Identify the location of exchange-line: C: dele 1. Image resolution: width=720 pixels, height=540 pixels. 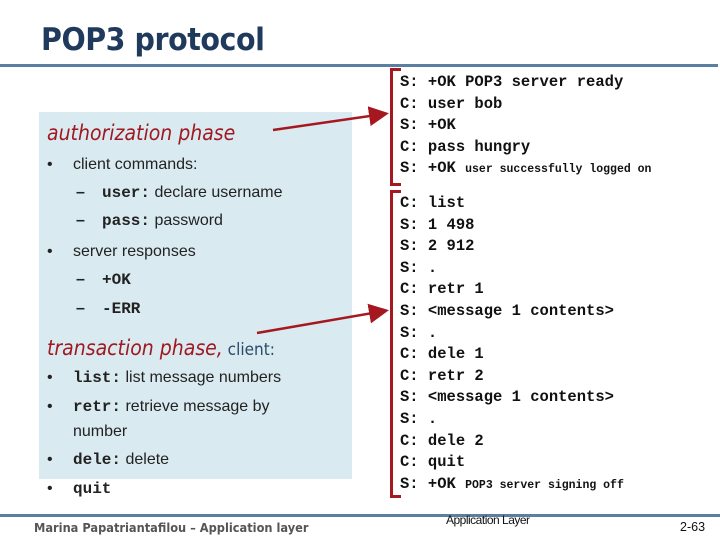
(512, 355).